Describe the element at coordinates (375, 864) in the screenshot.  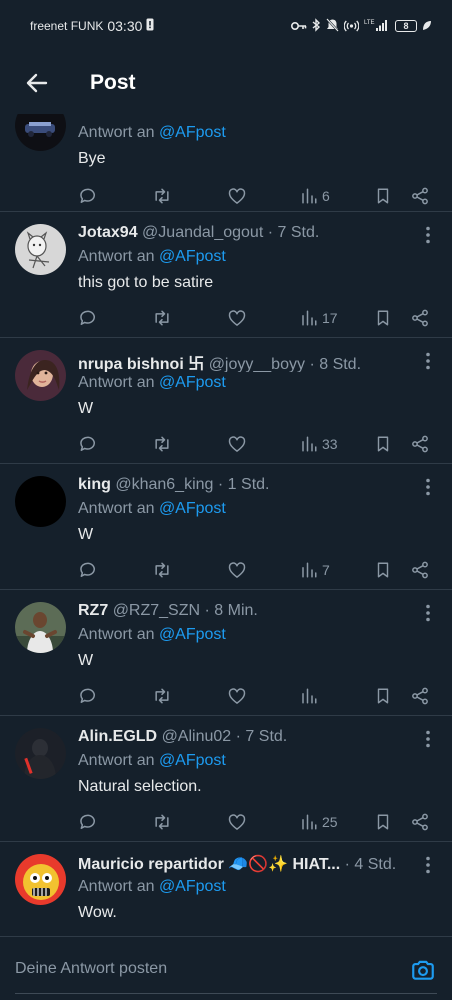
I see `timestamp: 4 Std.` at that location.